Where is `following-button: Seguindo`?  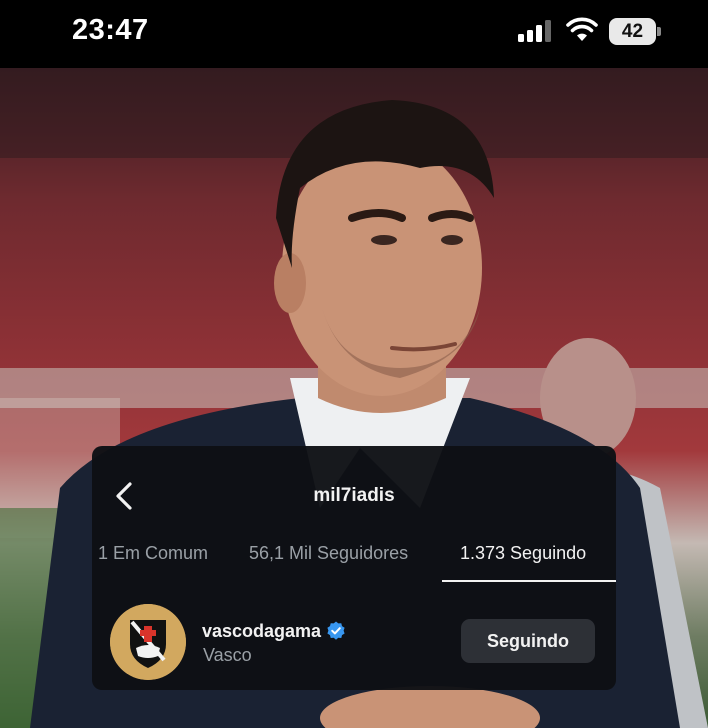 following-button: Seguindo is located at coordinates (528, 641).